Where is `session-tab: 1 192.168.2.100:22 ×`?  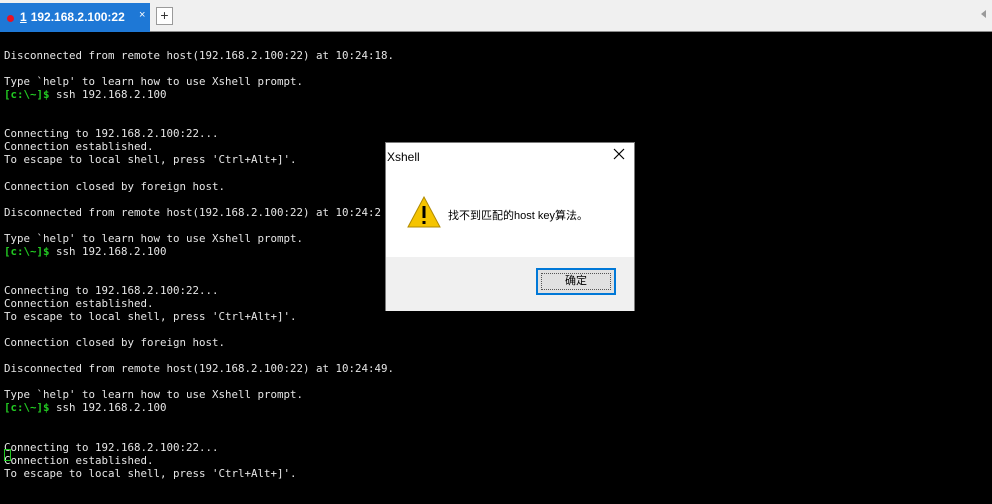 session-tab: 1 192.168.2.100:22 × is located at coordinates (75, 17).